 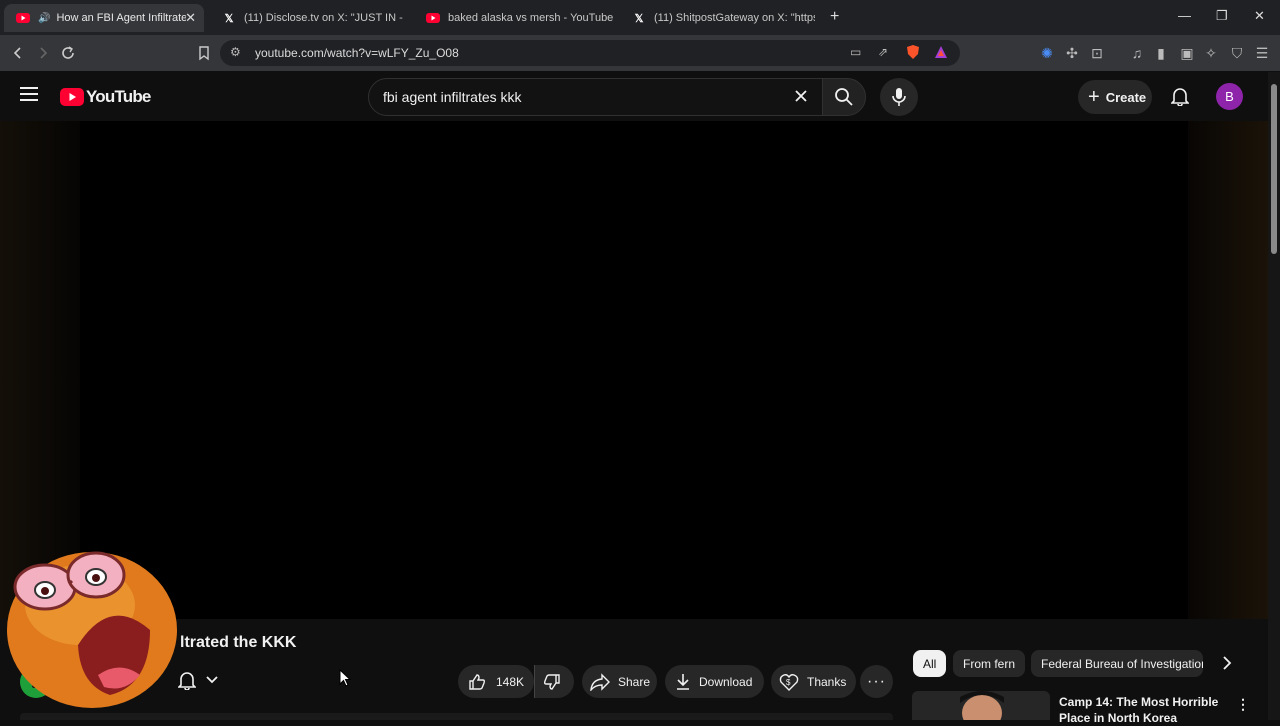 I want to click on thumbs-up-icon, so click(x=477, y=682).